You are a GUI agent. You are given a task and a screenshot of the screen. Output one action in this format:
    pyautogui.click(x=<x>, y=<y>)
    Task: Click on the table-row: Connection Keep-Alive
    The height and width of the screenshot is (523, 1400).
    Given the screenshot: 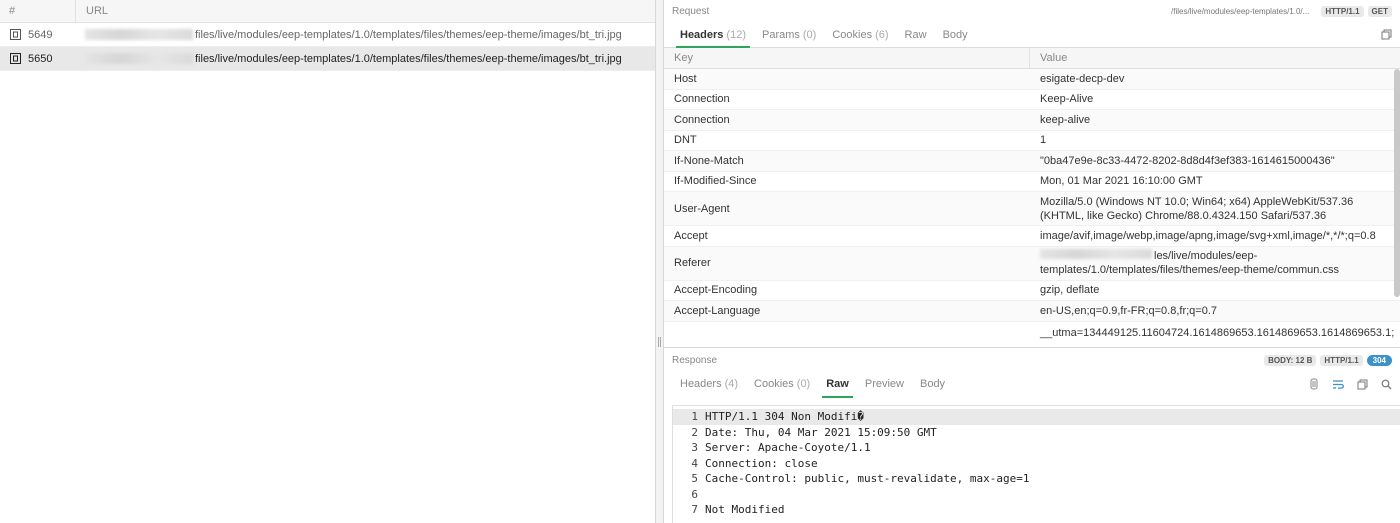 What is the action you would take?
    pyautogui.click(x=1032, y=100)
    